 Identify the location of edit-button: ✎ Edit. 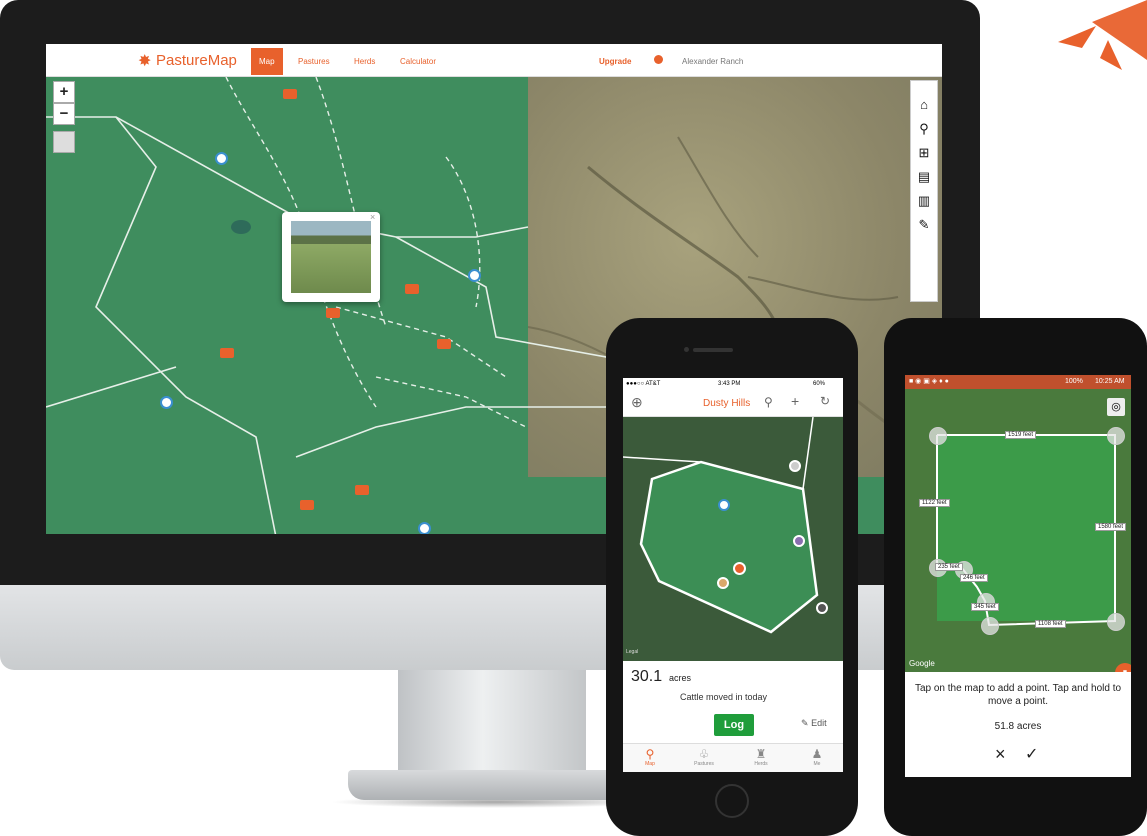
(814, 723).